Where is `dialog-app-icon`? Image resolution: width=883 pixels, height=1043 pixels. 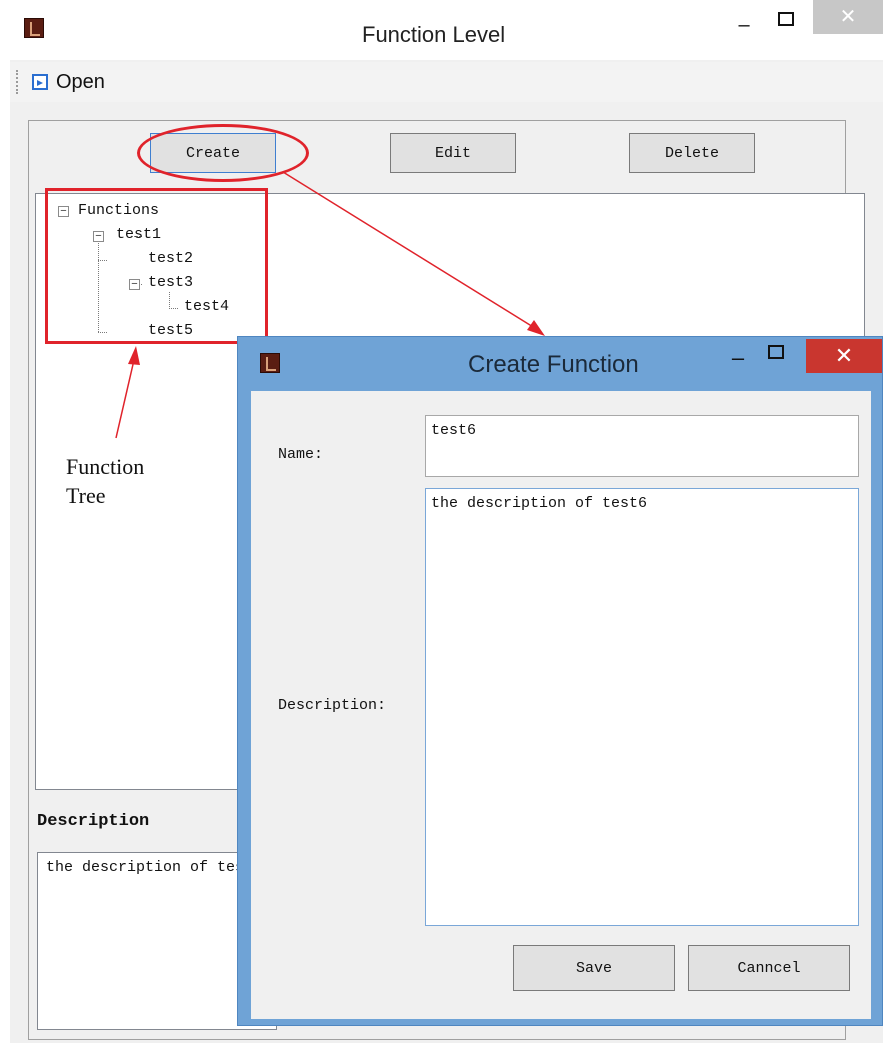 dialog-app-icon is located at coordinates (270, 363).